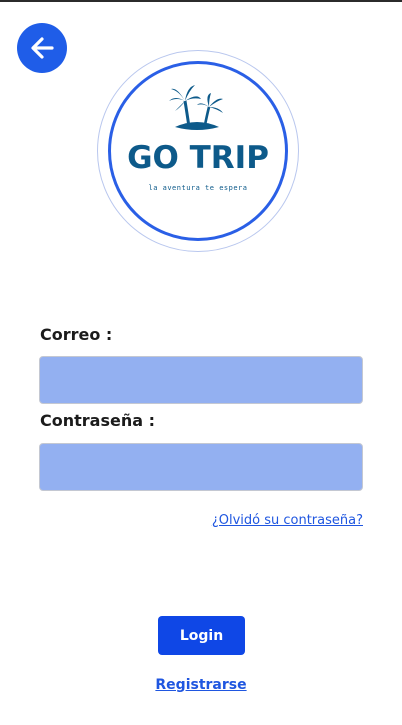 The height and width of the screenshot is (725, 402). Describe the element at coordinates (198, 158) in the screenshot. I see `logo-title: GO TRIP` at that location.